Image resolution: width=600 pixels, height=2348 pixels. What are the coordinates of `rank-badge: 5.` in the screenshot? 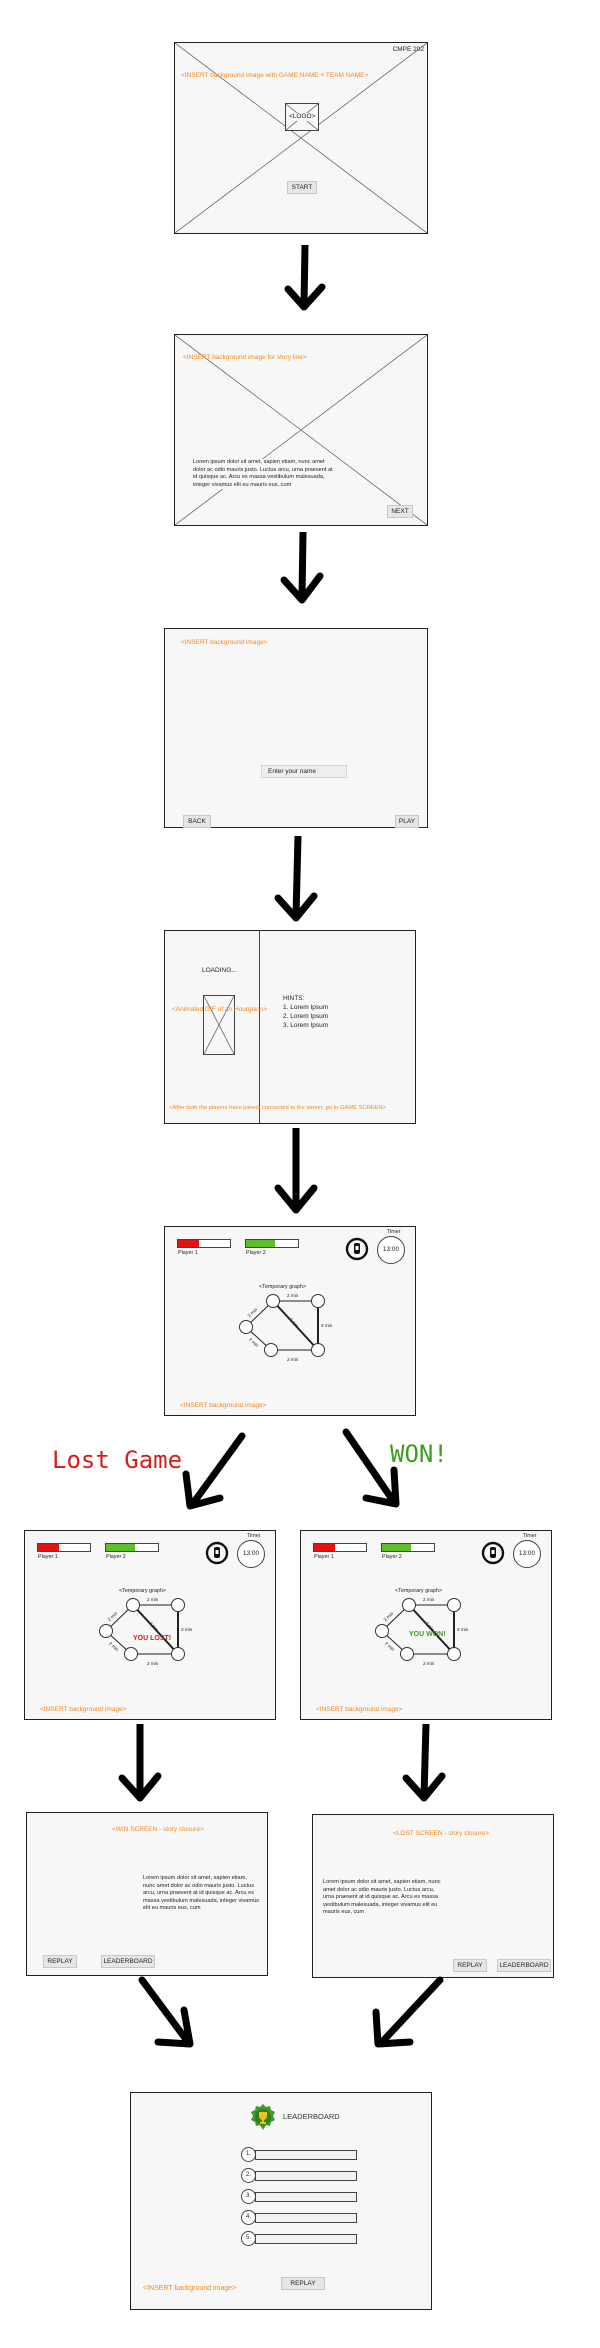 It's located at (248, 2238).